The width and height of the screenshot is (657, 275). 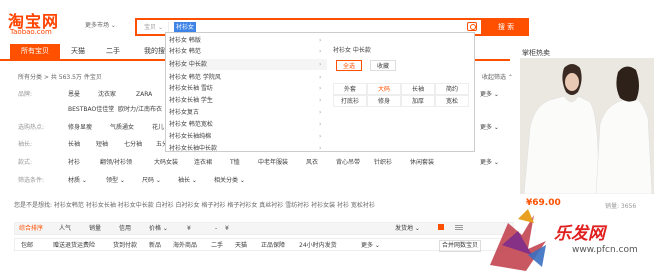 What do you see at coordinates (312, 163) in the screenshot?
I see `filter-value: 风衣` at bounding box center [312, 163].